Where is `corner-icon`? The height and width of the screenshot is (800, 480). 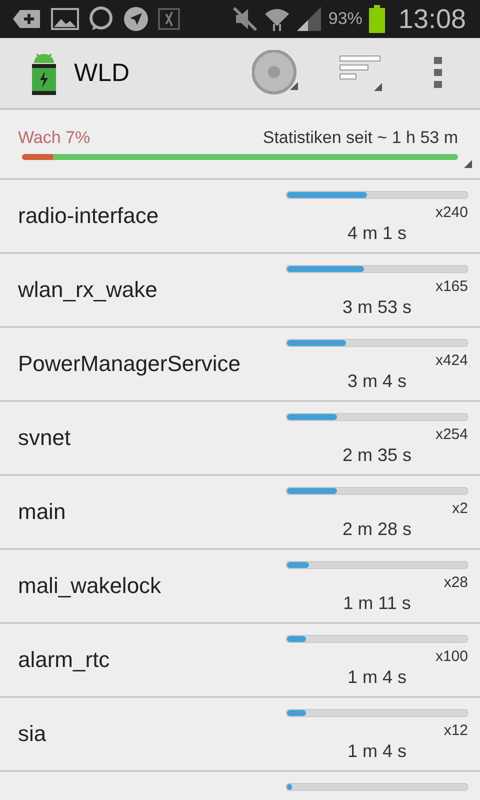
corner-icon is located at coordinates (468, 164).